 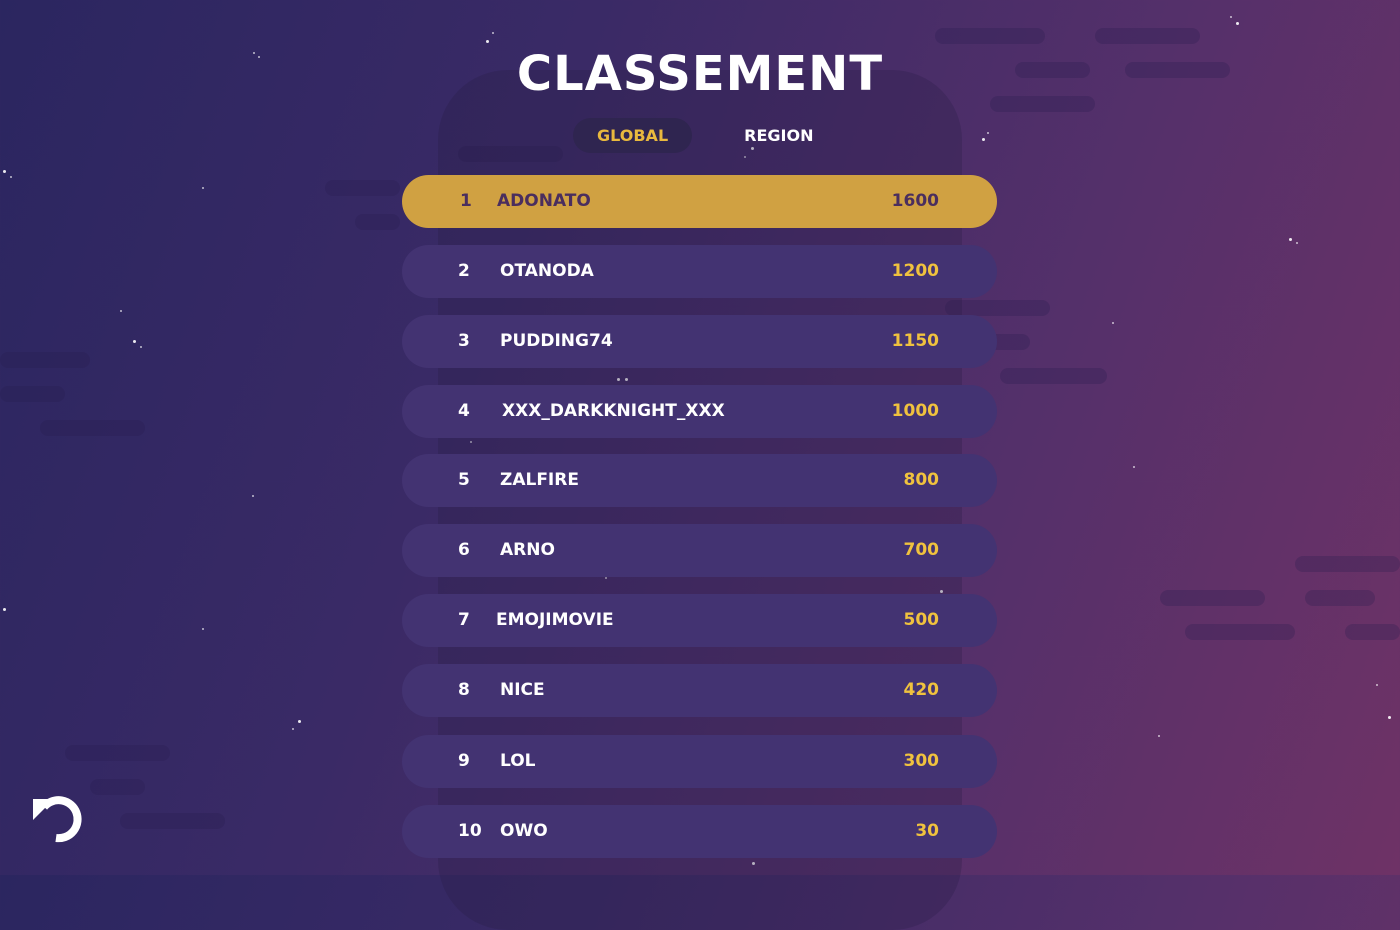 What do you see at coordinates (927, 831) in the screenshot?
I see `player-score: 30` at bounding box center [927, 831].